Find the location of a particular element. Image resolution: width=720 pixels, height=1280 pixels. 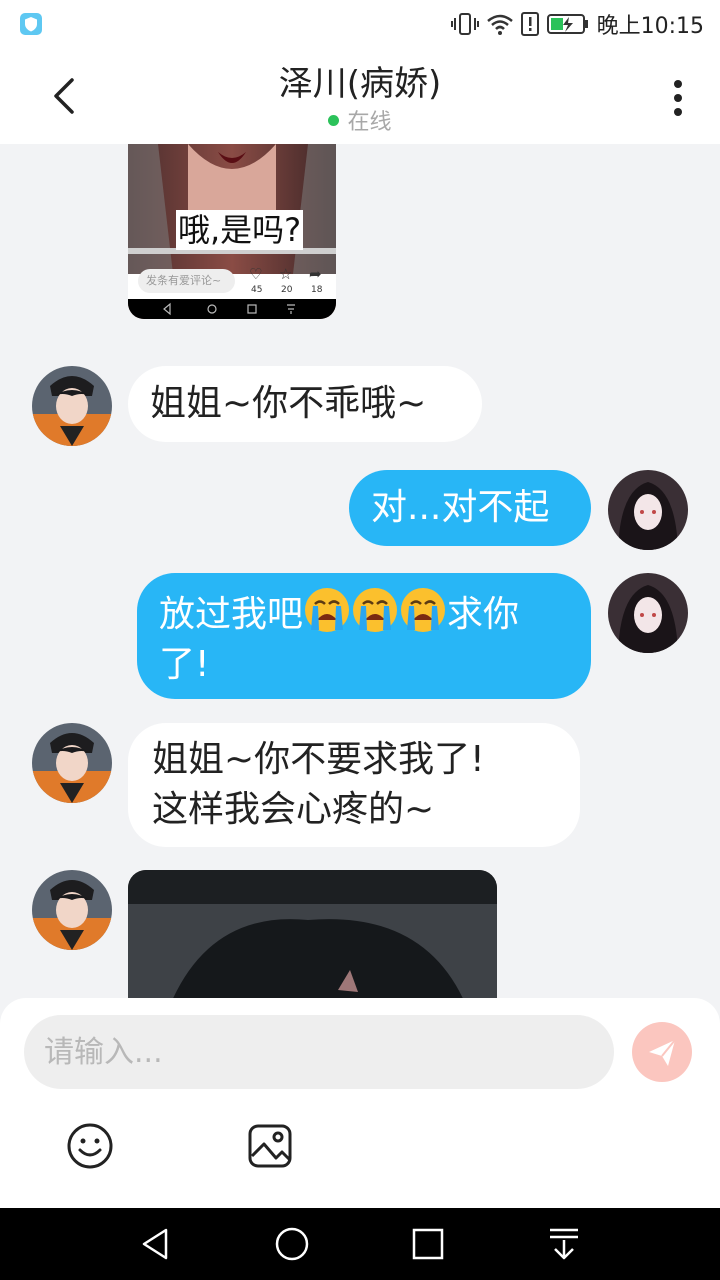

message-bubble: 姐姐~你不要求我了! 这样我会心疼的~ is located at coordinates (354, 785).